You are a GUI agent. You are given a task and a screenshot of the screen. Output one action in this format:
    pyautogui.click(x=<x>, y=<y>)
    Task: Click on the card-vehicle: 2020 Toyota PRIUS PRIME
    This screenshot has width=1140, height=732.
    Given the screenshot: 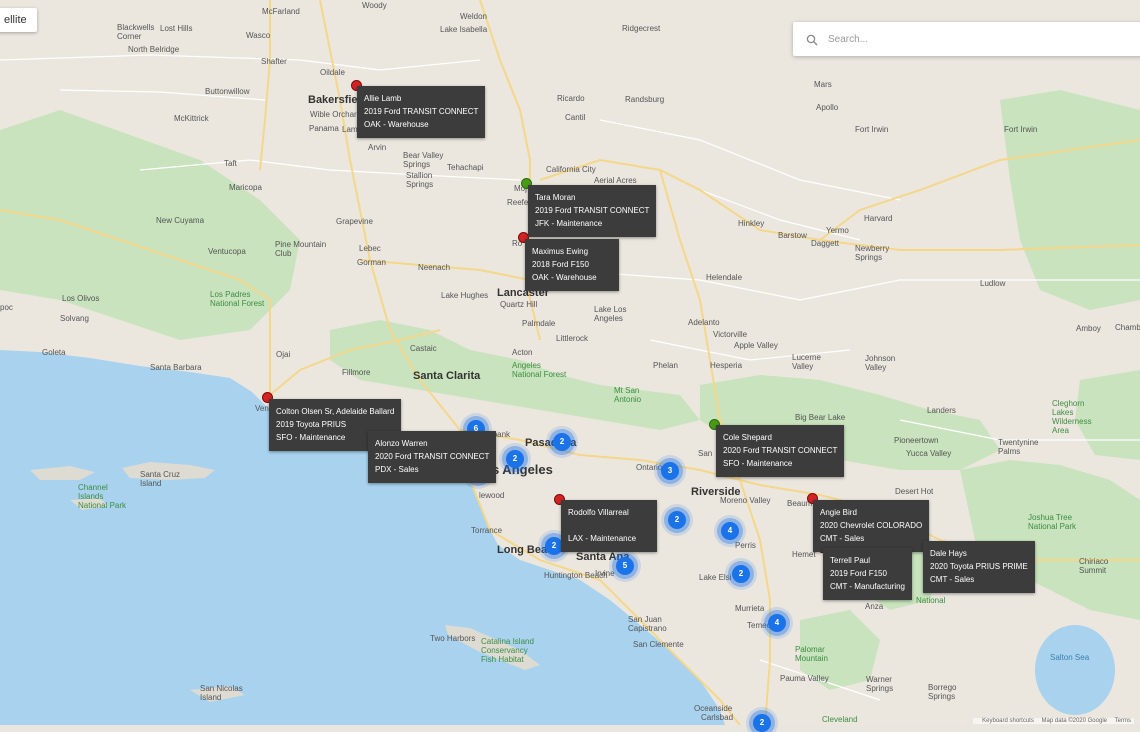 What is the action you would take?
    pyautogui.click(x=979, y=566)
    